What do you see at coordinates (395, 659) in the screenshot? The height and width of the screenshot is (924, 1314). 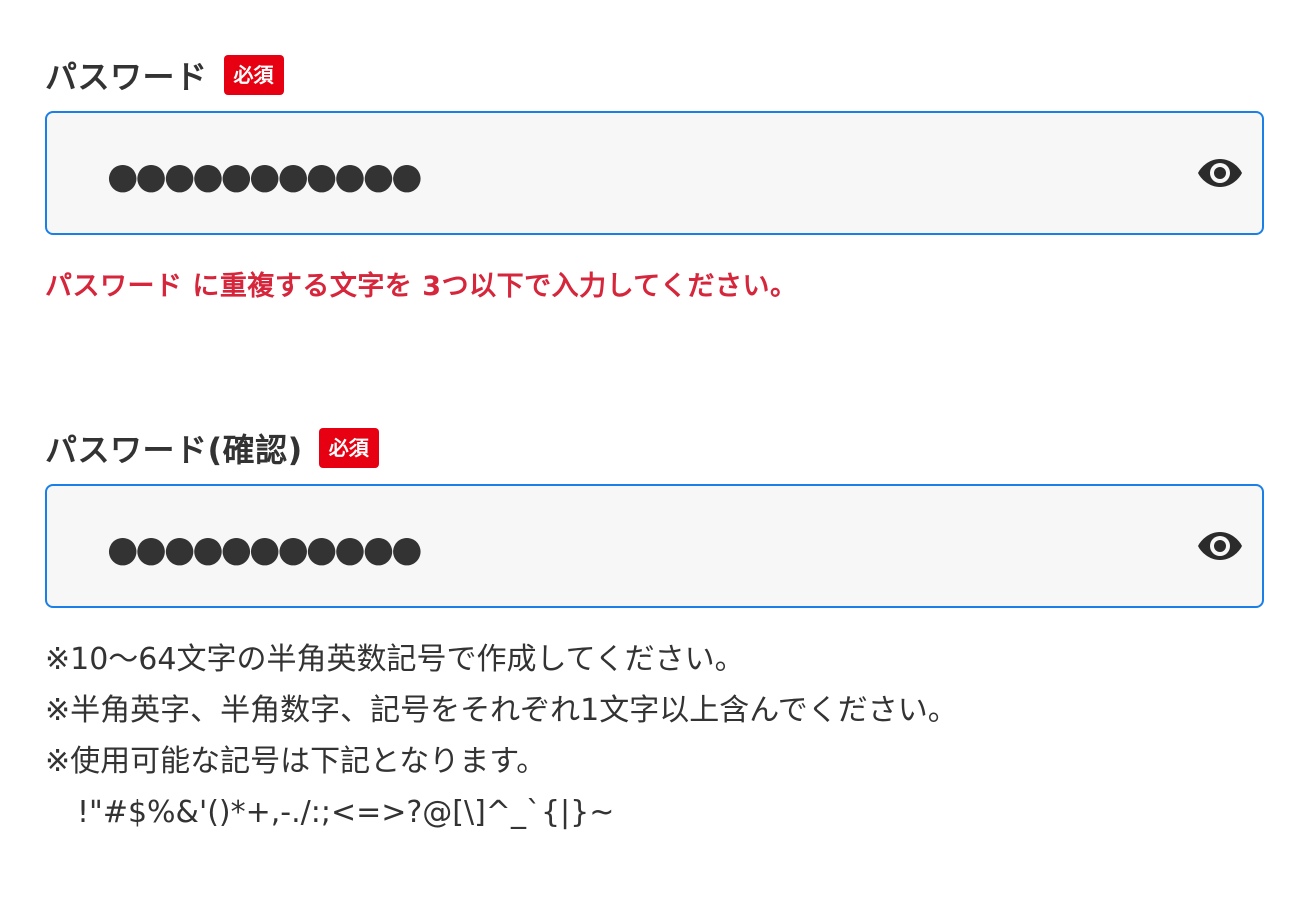 I see `note-length: ※10〜64文字の半角英数記号で作成してください。` at bounding box center [395, 659].